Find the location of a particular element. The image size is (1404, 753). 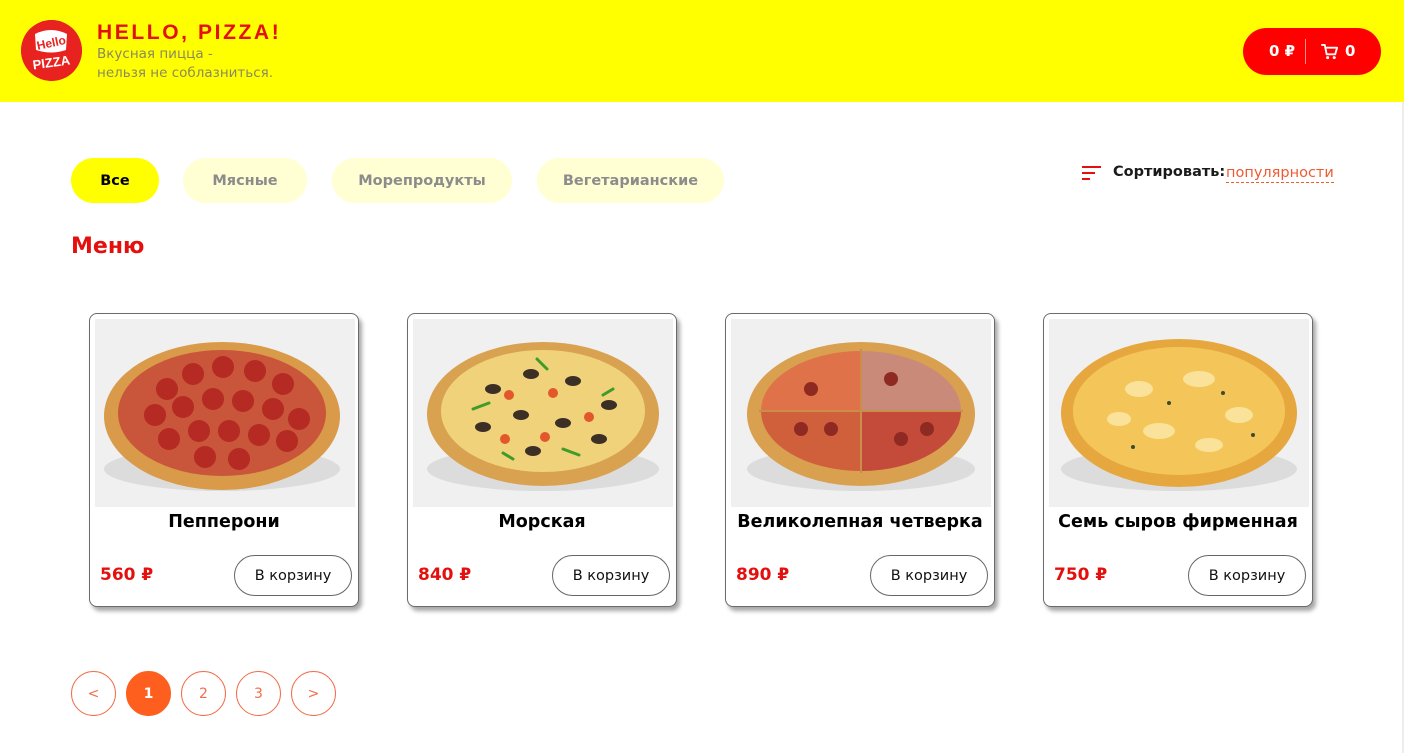

seafood-pizza-image is located at coordinates (543, 413).